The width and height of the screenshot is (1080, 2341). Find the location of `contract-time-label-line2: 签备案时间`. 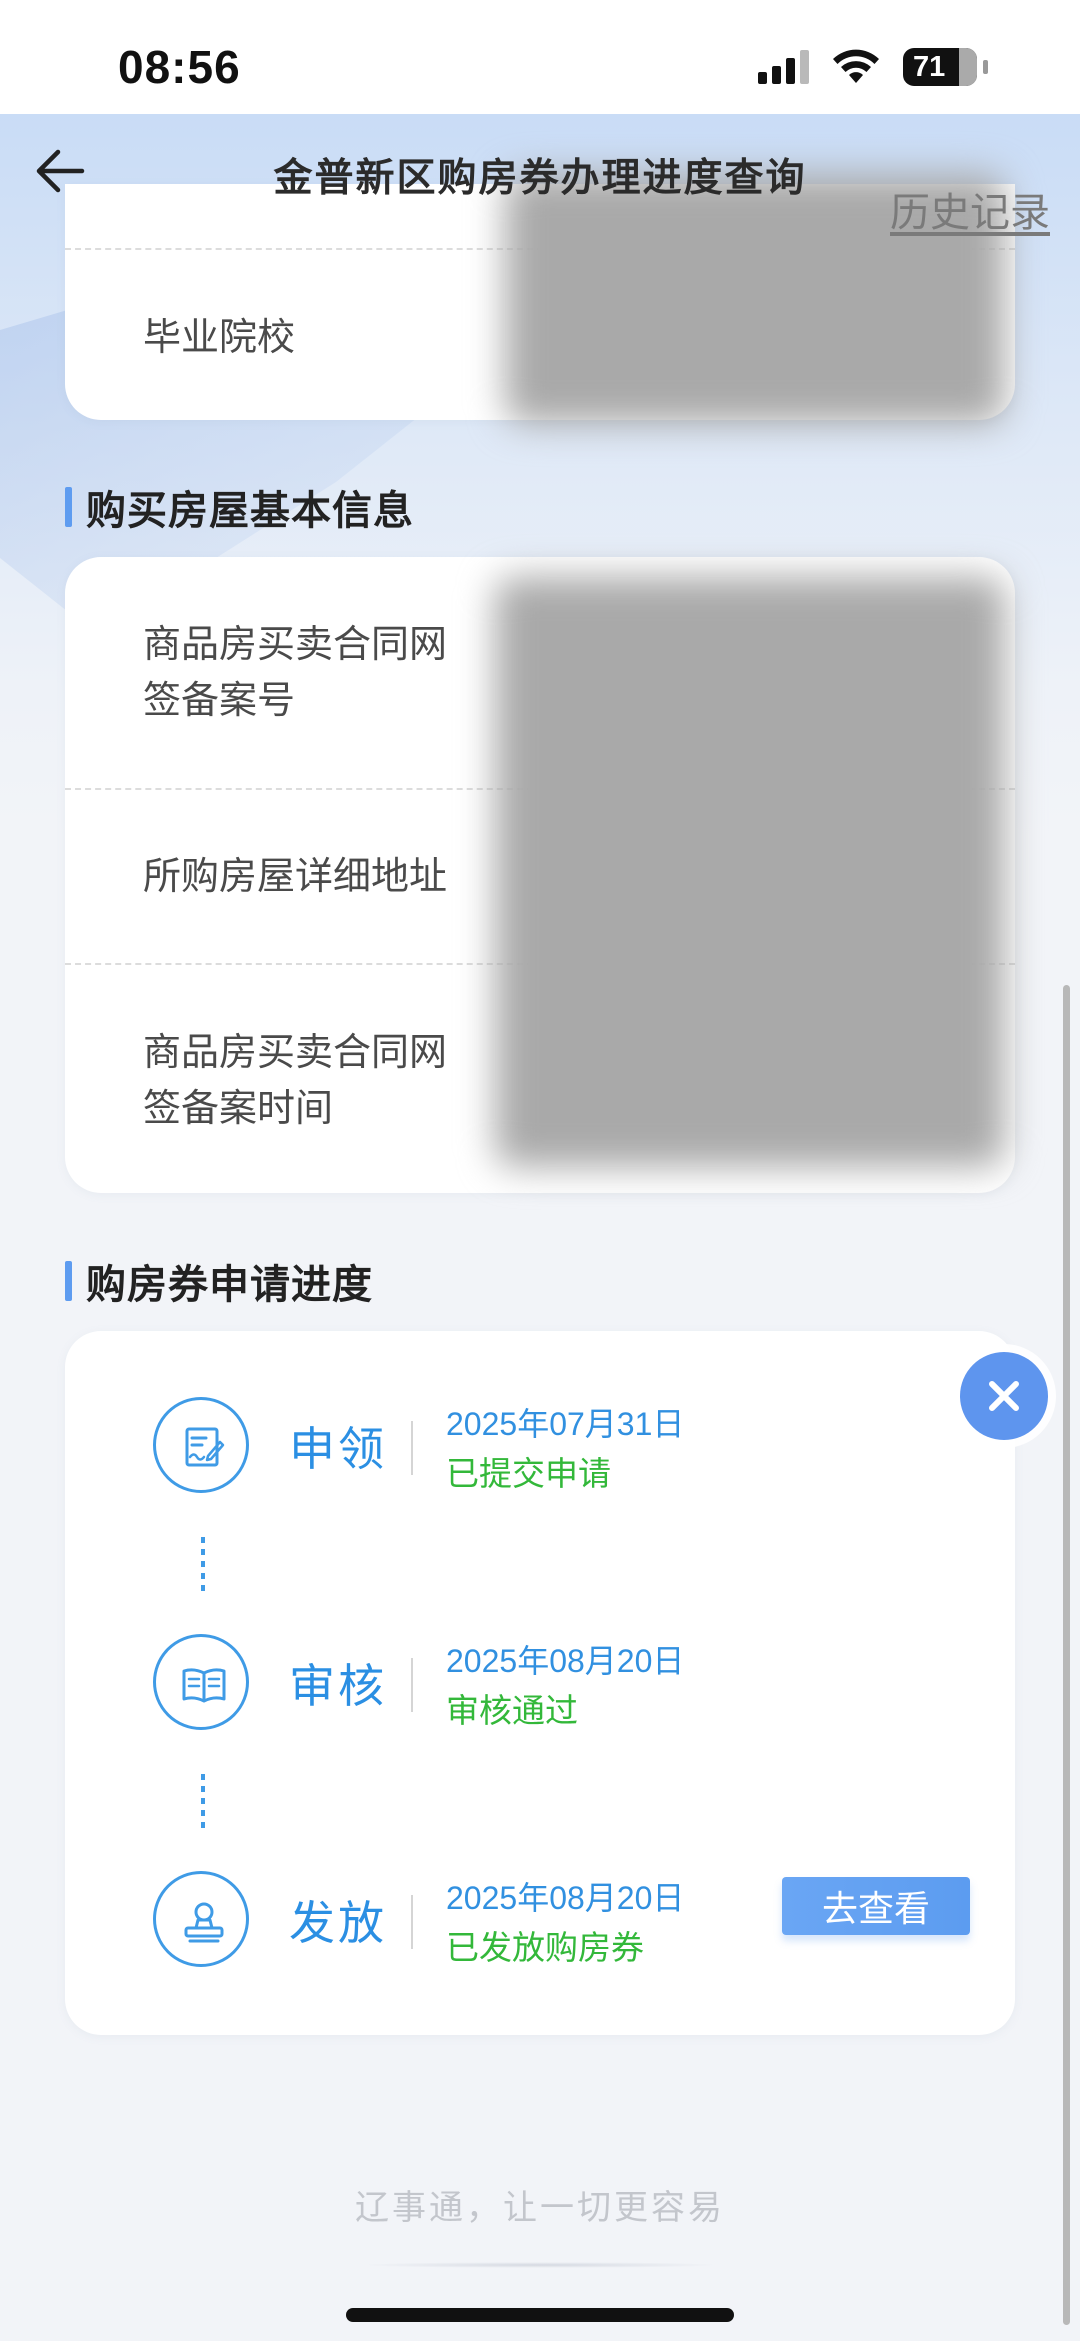

contract-time-label-line2: 签备案时间 is located at coordinates (238, 1108).